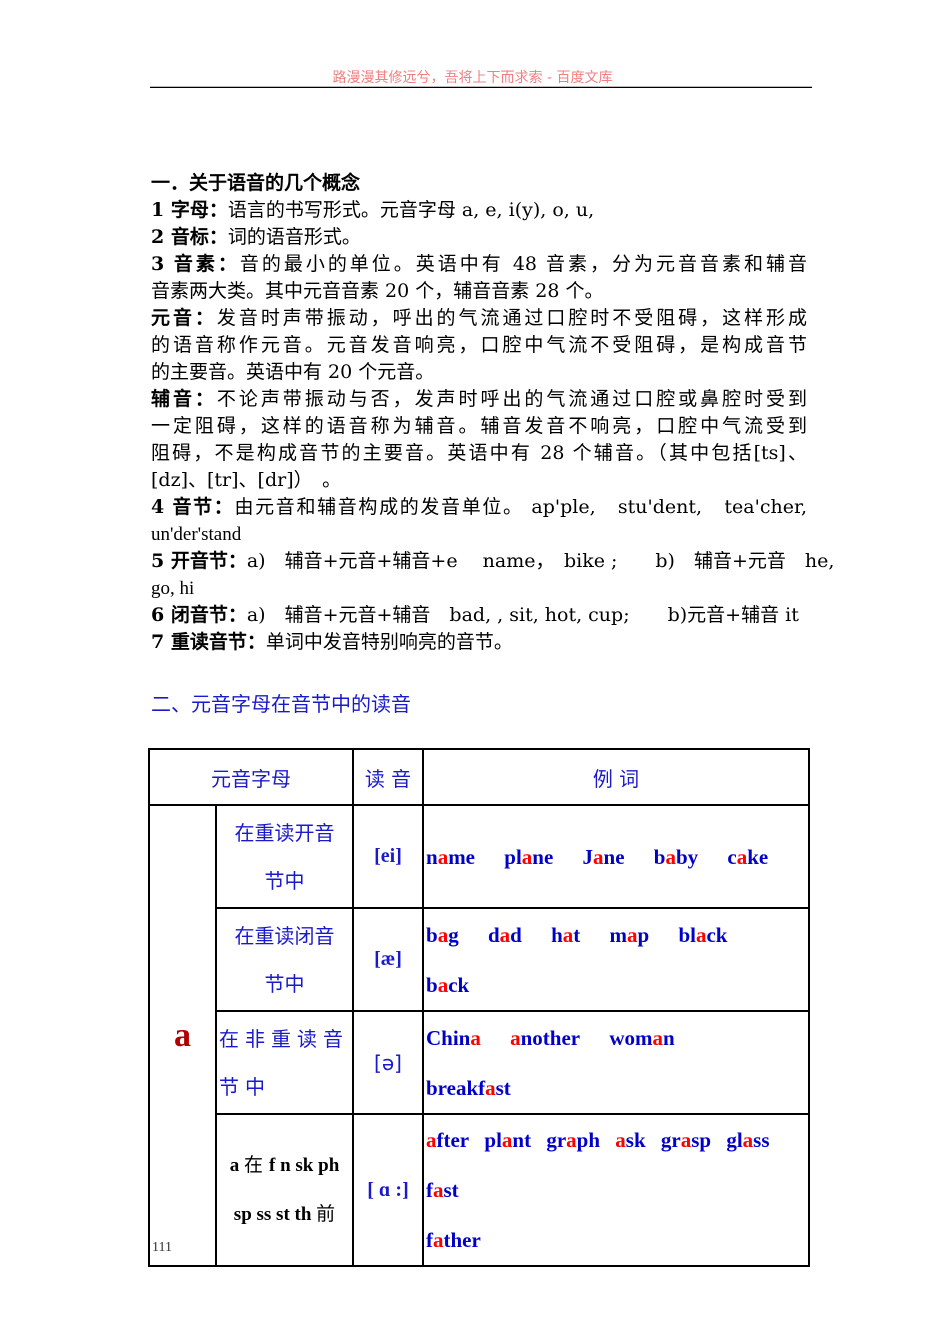 This screenshot has width=945, height=1337. I want to click on condition-cell: 在重读开音 节中, so click(284, 856).